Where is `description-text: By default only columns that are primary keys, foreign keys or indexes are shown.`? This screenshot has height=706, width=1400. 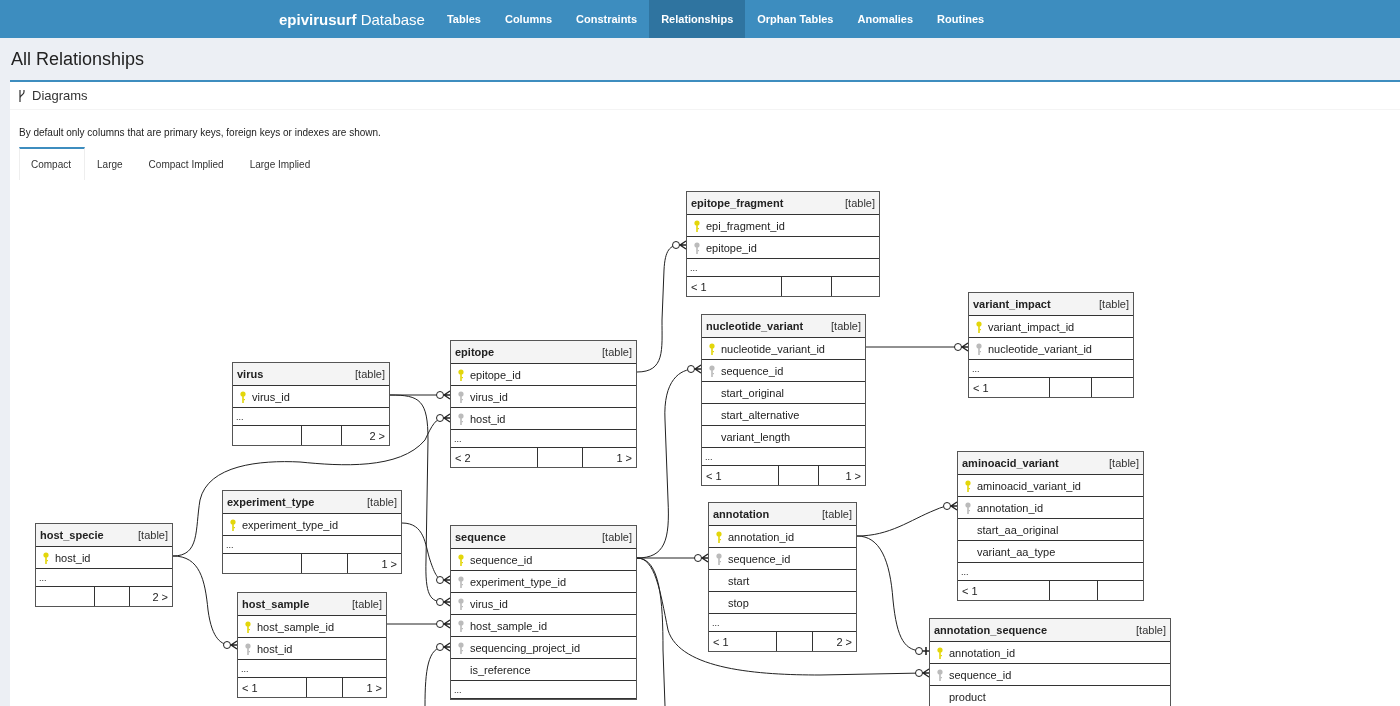 description-text: By default only columns that are primary keys, foreign keys or indexes are shown. is located at coordinates (200, 133).